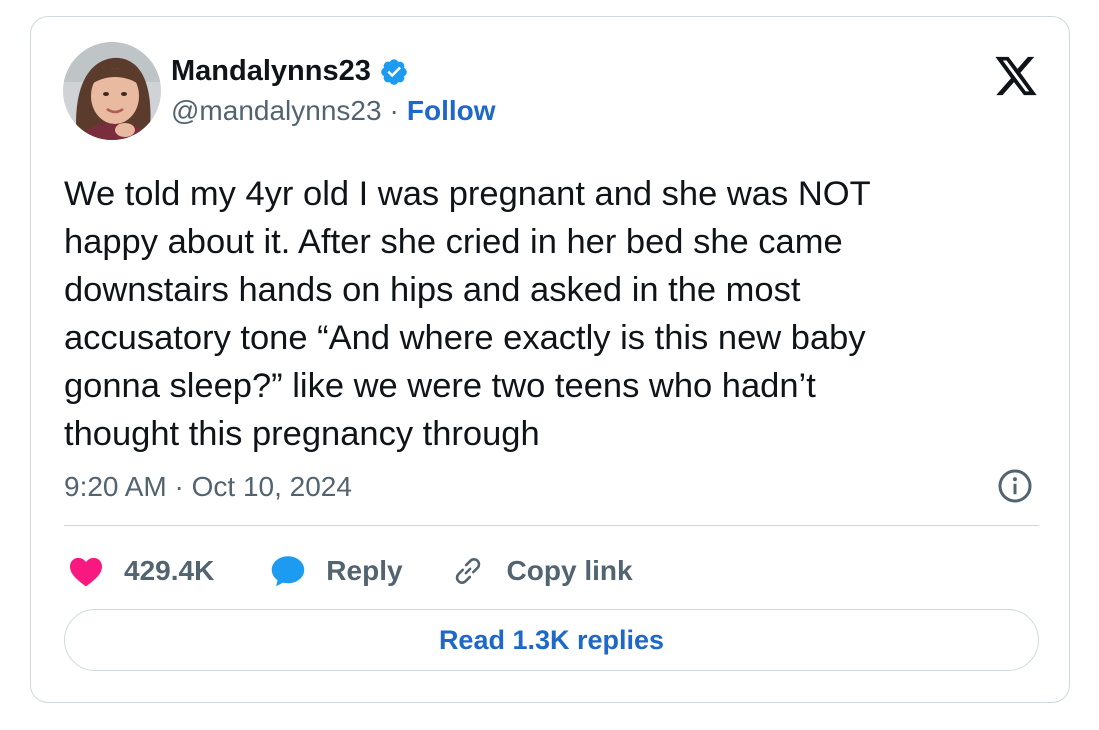 This screenshot has height=730, width=1099. I want to click on link-icon, so click(468, 571).